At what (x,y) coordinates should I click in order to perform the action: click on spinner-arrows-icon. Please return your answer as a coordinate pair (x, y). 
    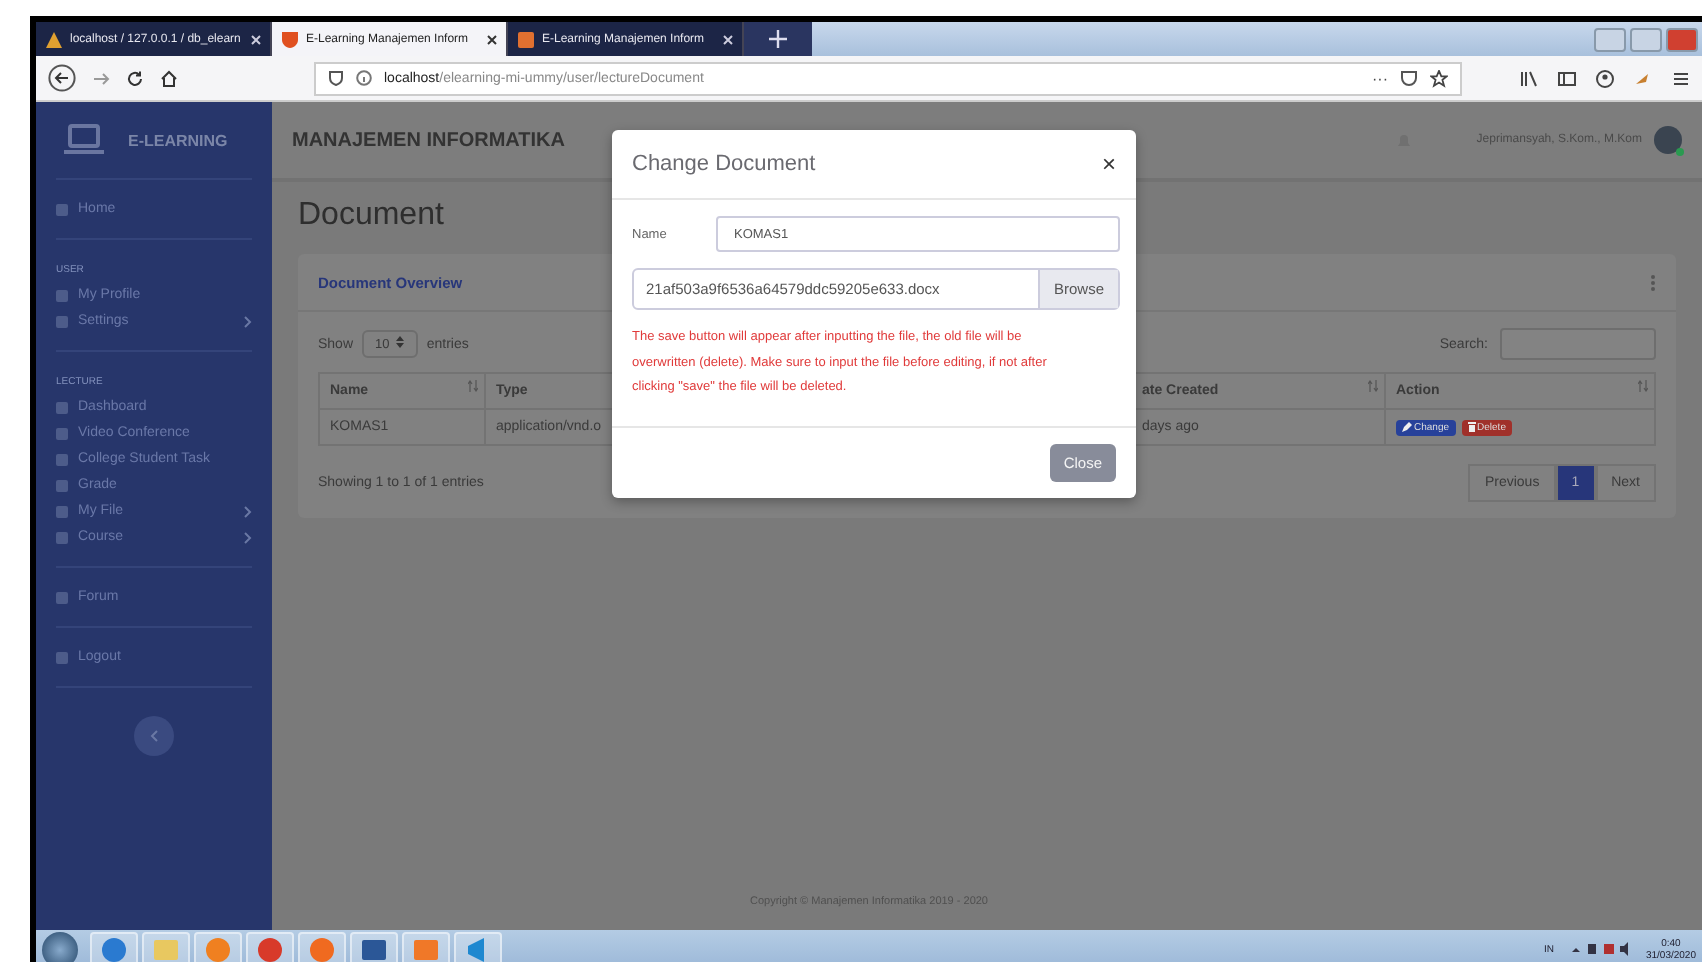
    Looking at the image, I should click on (400, 342).